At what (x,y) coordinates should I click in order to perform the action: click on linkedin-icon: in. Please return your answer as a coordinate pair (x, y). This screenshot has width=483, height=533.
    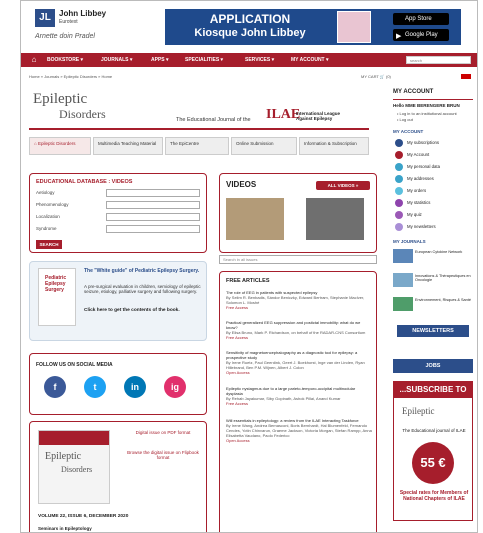
    Looking at the image, I should click on (135, 387).